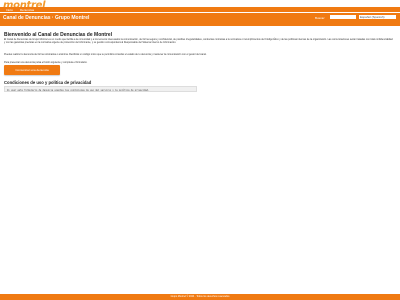  I want to click on language-select: Español (Spanish), so click(377, 17).